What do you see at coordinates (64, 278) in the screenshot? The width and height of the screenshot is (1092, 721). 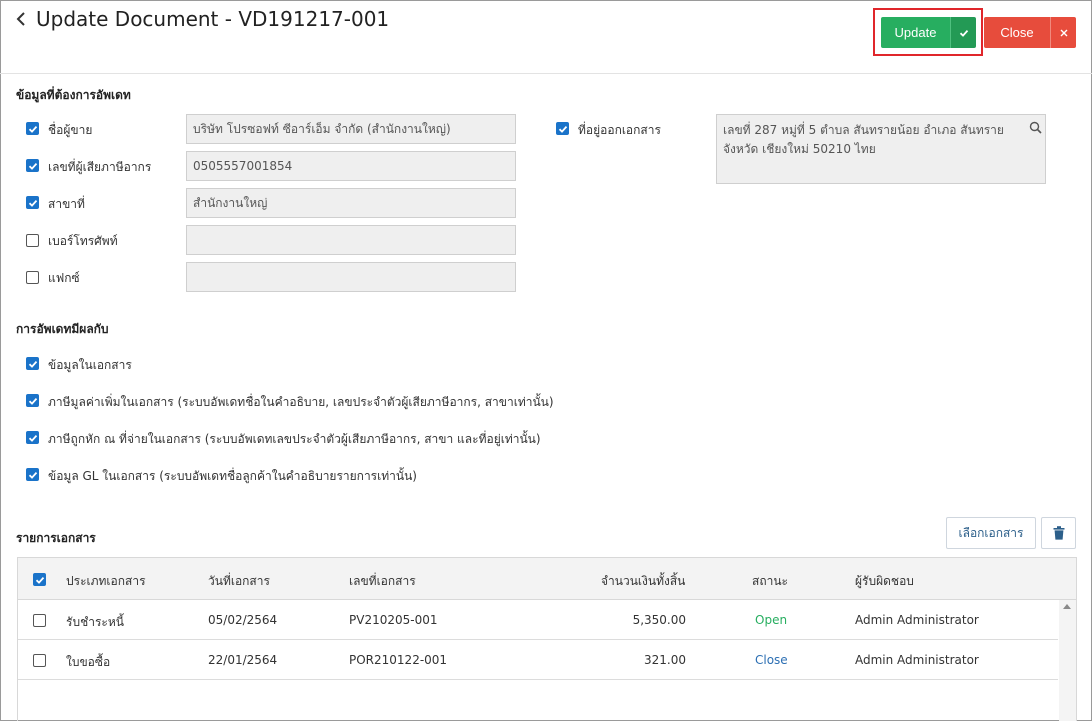 I see `label-fax: แฟกซ์` at bounding box center [64, 278].